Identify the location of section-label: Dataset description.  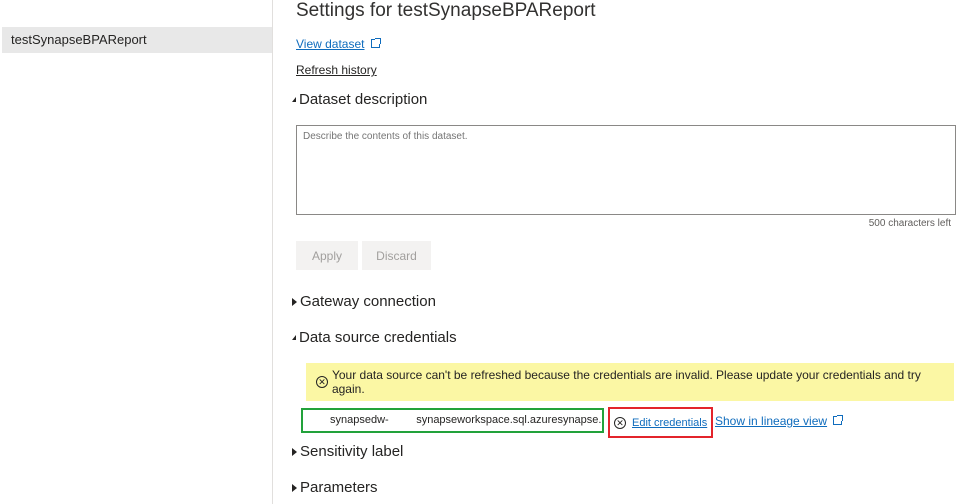
(363, 99).